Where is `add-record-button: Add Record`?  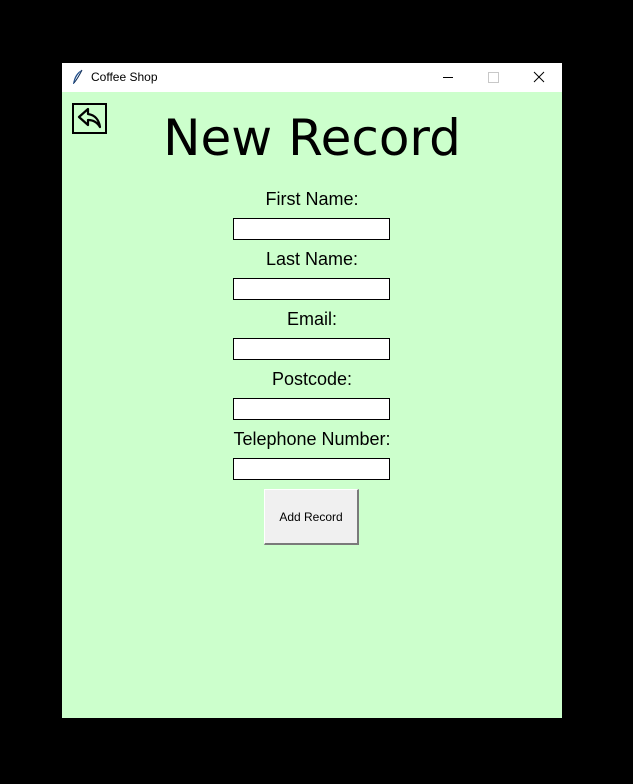
add-record-button: Add Record is located at coordinates (311, 517).